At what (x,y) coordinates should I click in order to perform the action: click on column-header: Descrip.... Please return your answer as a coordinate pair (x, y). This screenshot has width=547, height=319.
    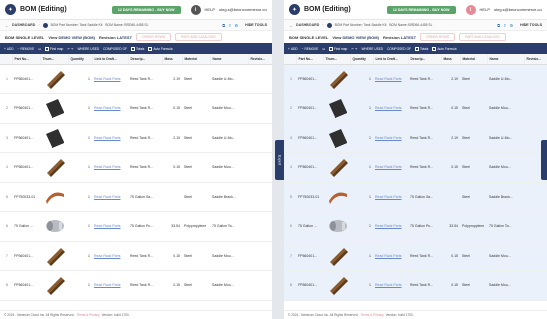
    Looking at the image, I should click on (145, 59).